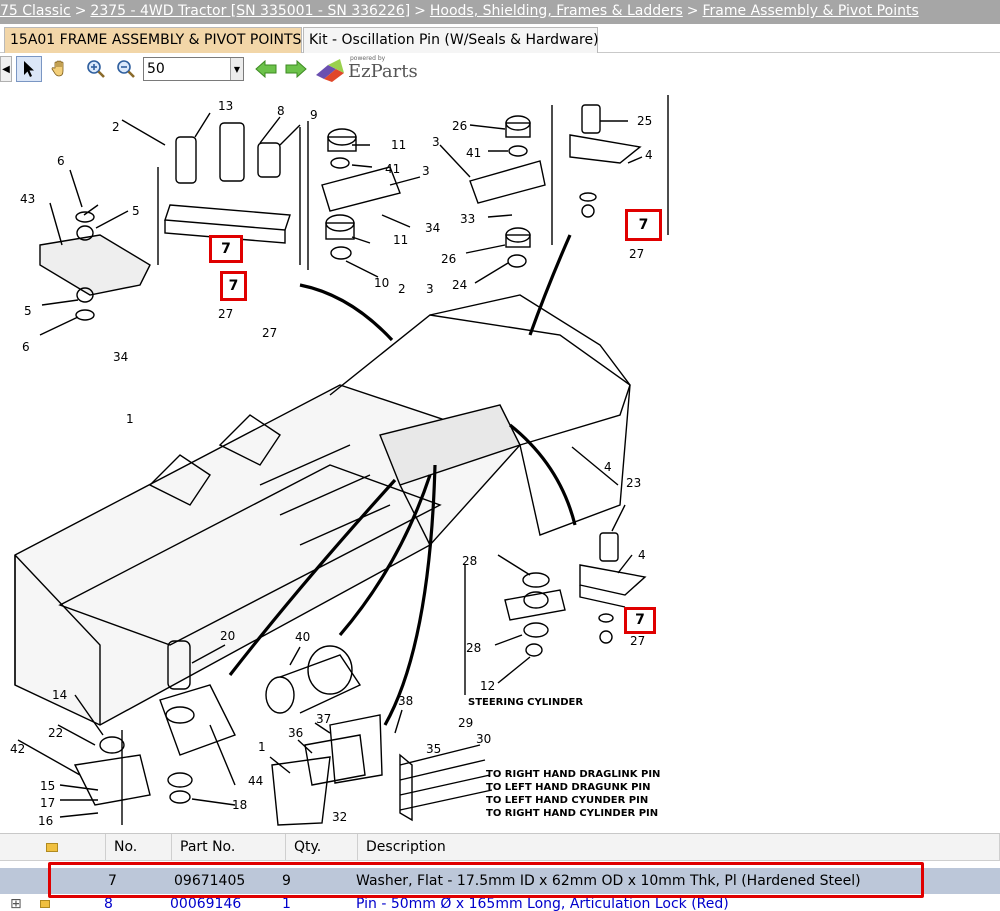 Image resolution: width=1000 pixels, height=911 pixels. Describe the element at coordinates (153, 40) in the screenshot. I see `tab-frame-assembly: 15A01 FRAME ASSEMBLY & PIVOT POINTS` at that location.